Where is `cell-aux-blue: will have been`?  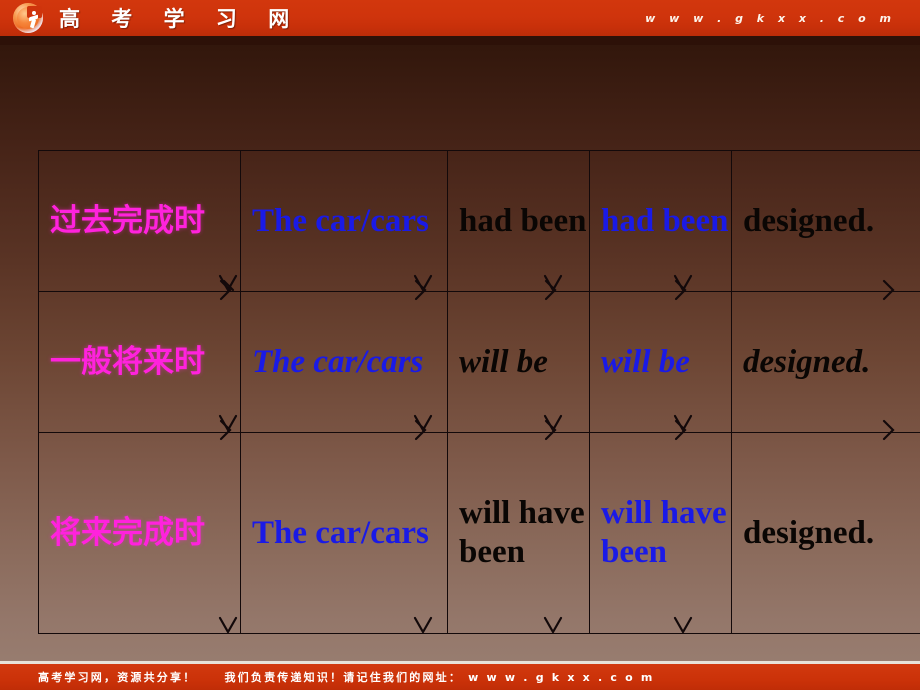
cell-aux-blue: will have been is located at coordinates (660, 533).